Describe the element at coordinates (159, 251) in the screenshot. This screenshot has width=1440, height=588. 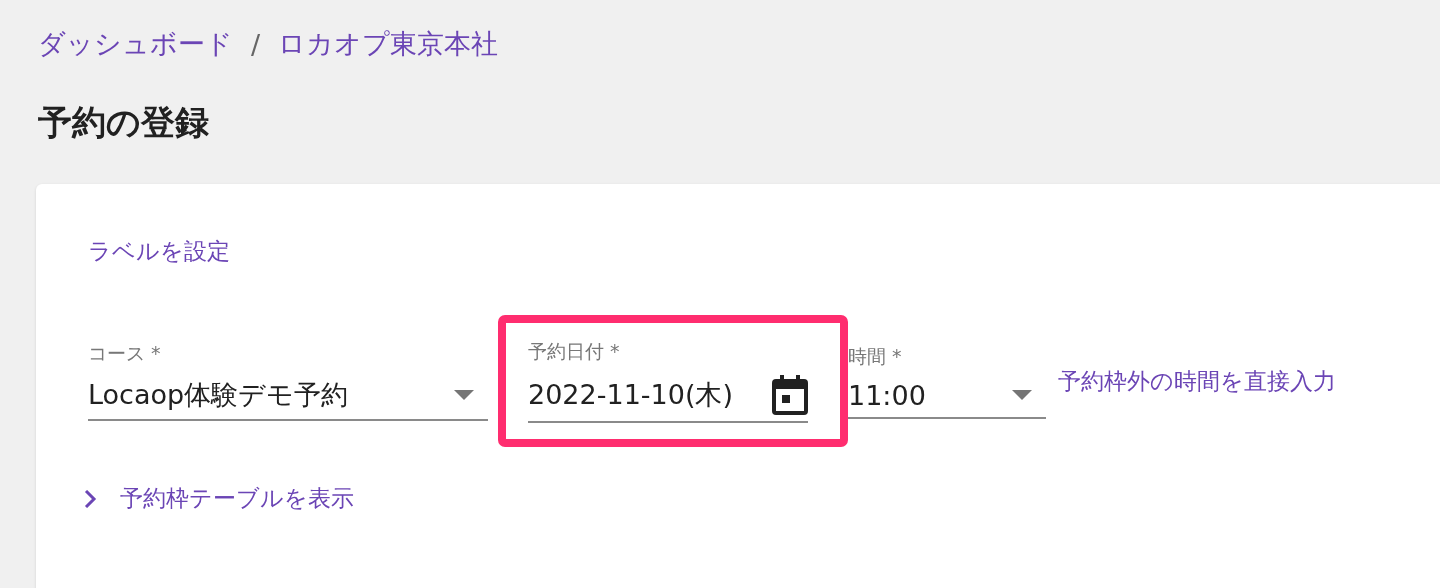
I see `set-label-link: ラベルを設定` at that location.